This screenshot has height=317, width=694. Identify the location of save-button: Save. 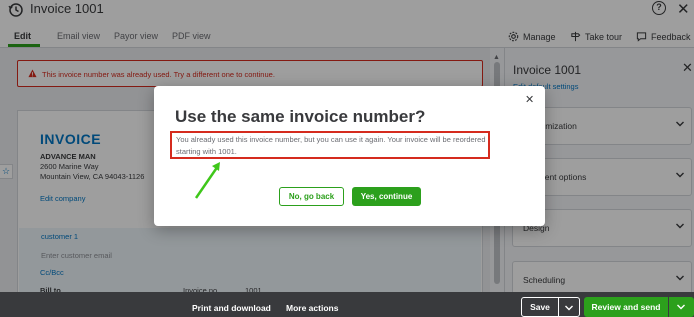
(540, 307).